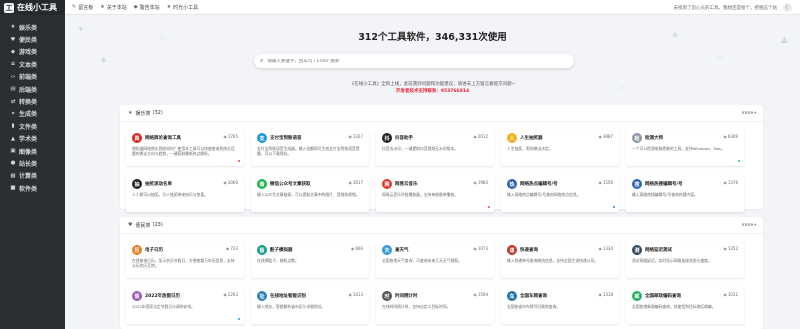  I want to click on sidebar-item: ◆ 游戏类, so click(32, 52).